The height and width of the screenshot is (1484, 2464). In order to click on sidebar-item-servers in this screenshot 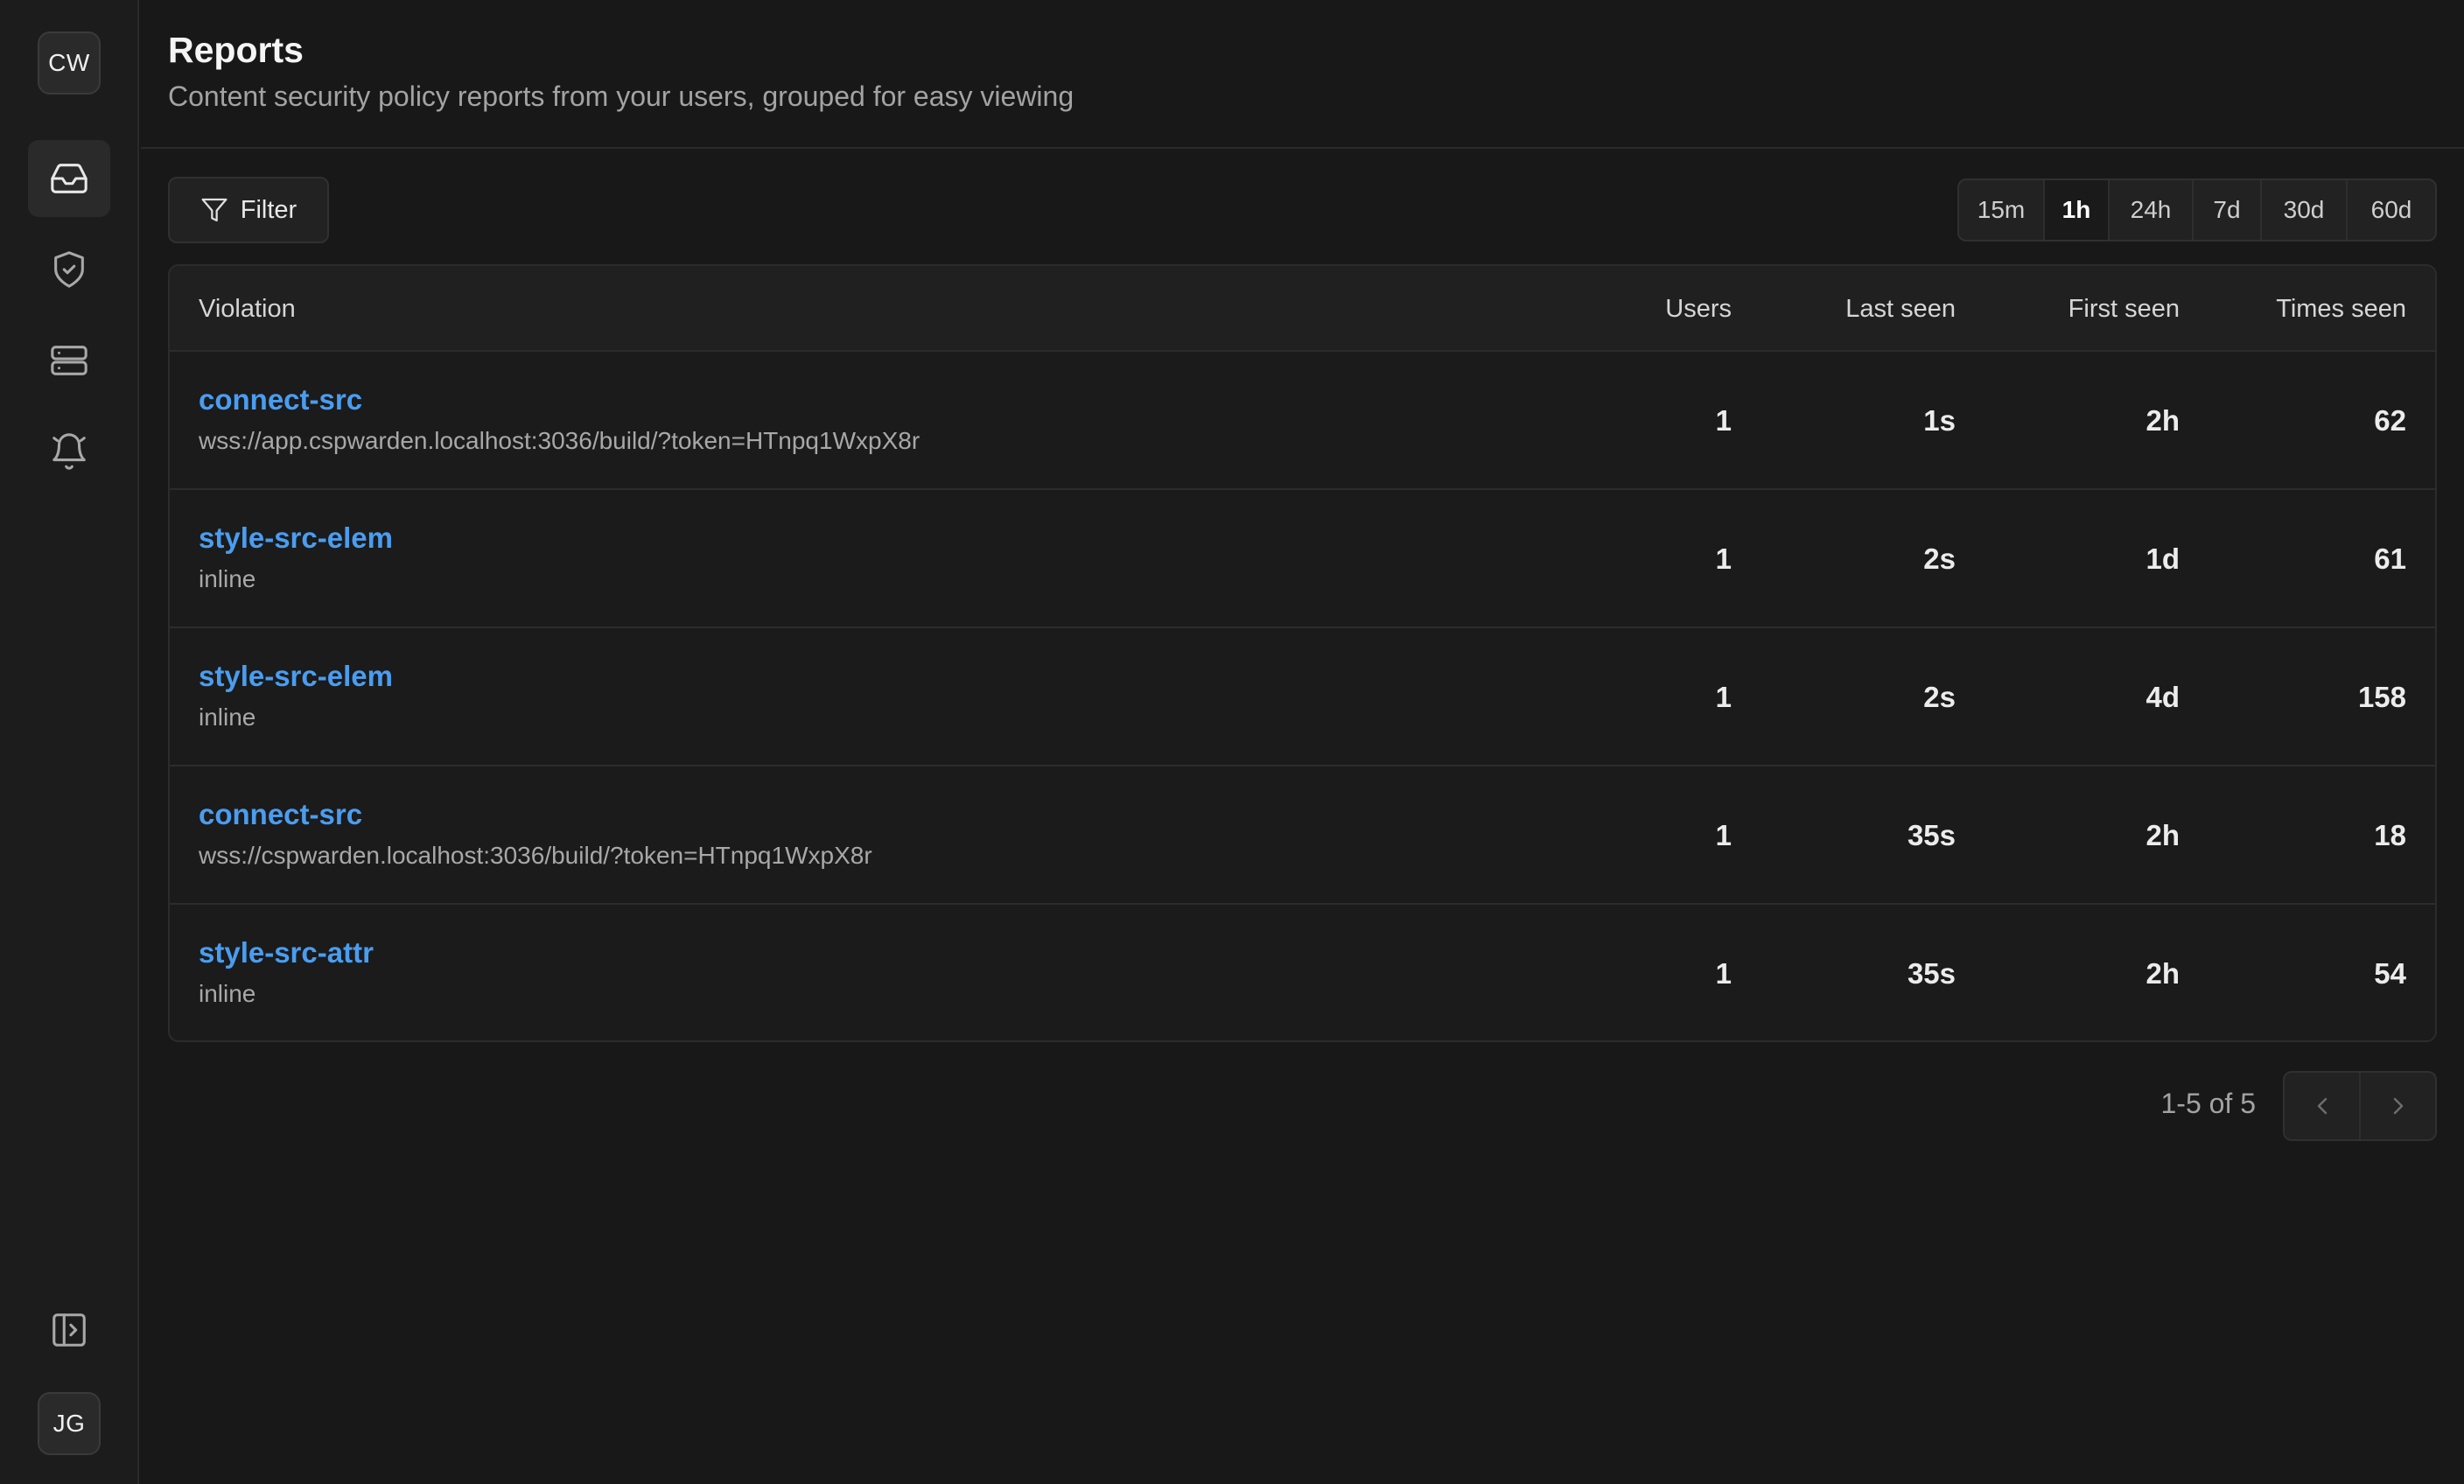, I will do `click(69, 360)`.